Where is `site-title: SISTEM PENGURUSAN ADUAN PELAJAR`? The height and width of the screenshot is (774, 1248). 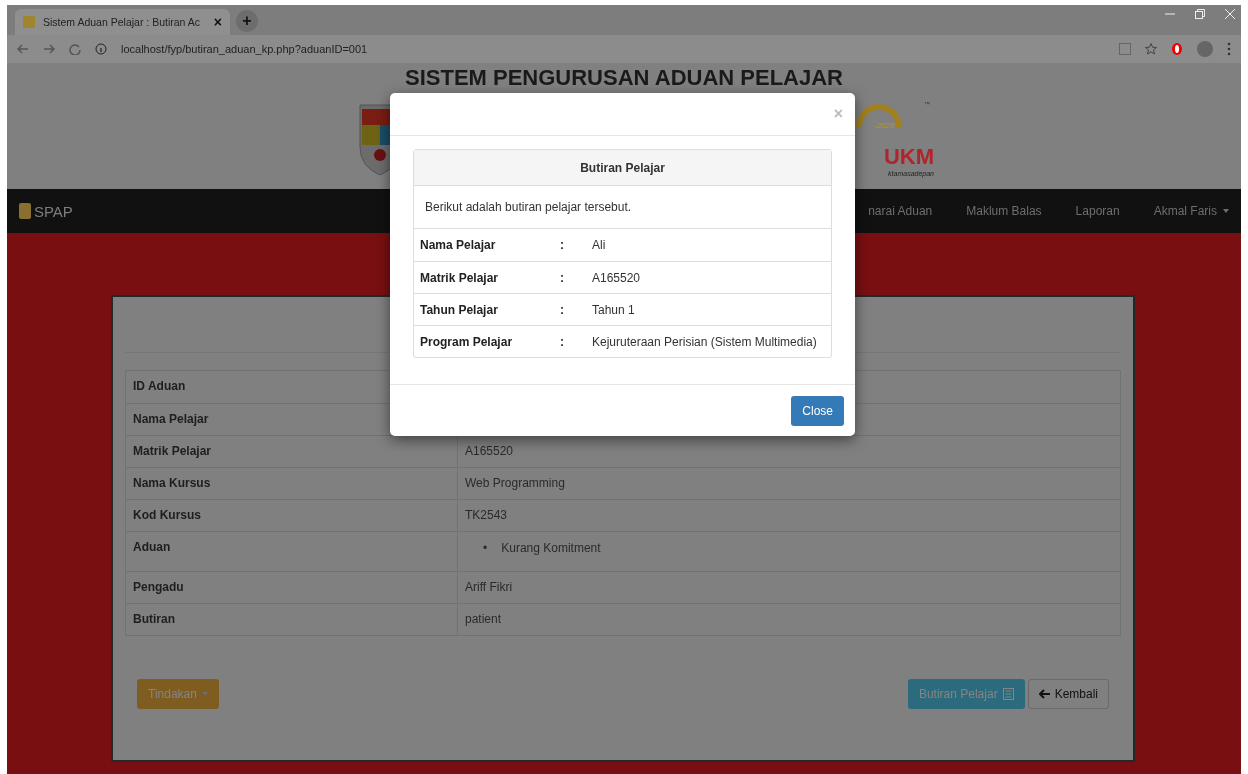 site-title: SISTEM PENGURUSAN ADUAN PELAJAR is located at coordinates (624, 78).